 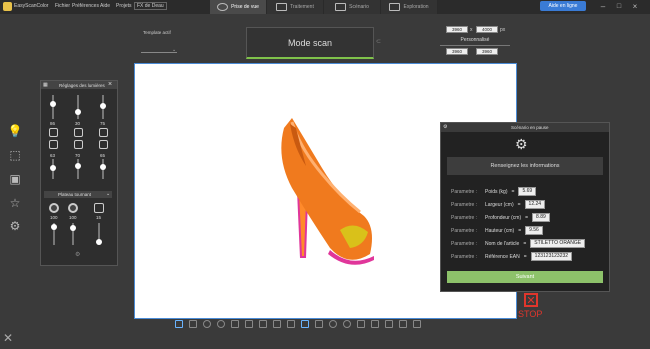 What do you see at coordinates (378, 41) in the screenshot?
I see `link-icon: ⊂` at bounding box center [378, 41].